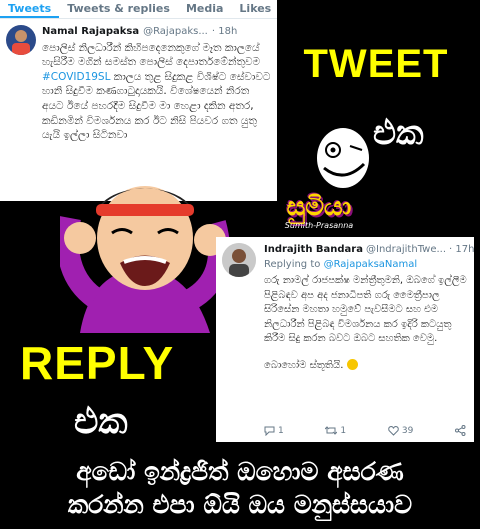 Image resolution: width=480 pixels, height=529 pixels. Describe the element at coordinates (224, 32) in the screenshot. I see `tweet-time: · 18h` at that location.